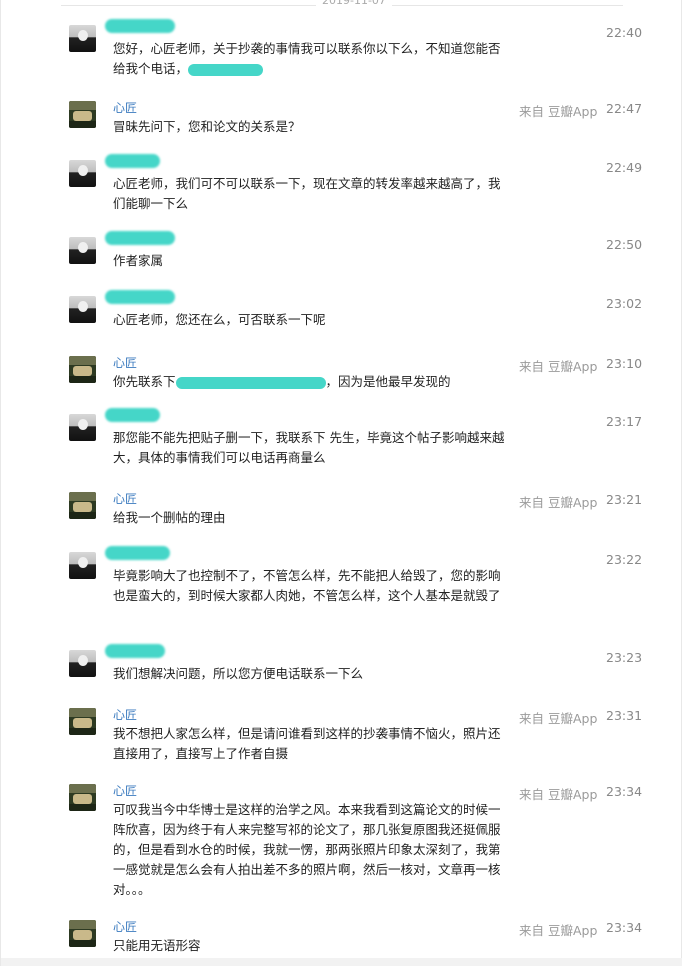  I want to click on message-text: 你先联系下 ，因为是他最早发现的, so click(282, 381).